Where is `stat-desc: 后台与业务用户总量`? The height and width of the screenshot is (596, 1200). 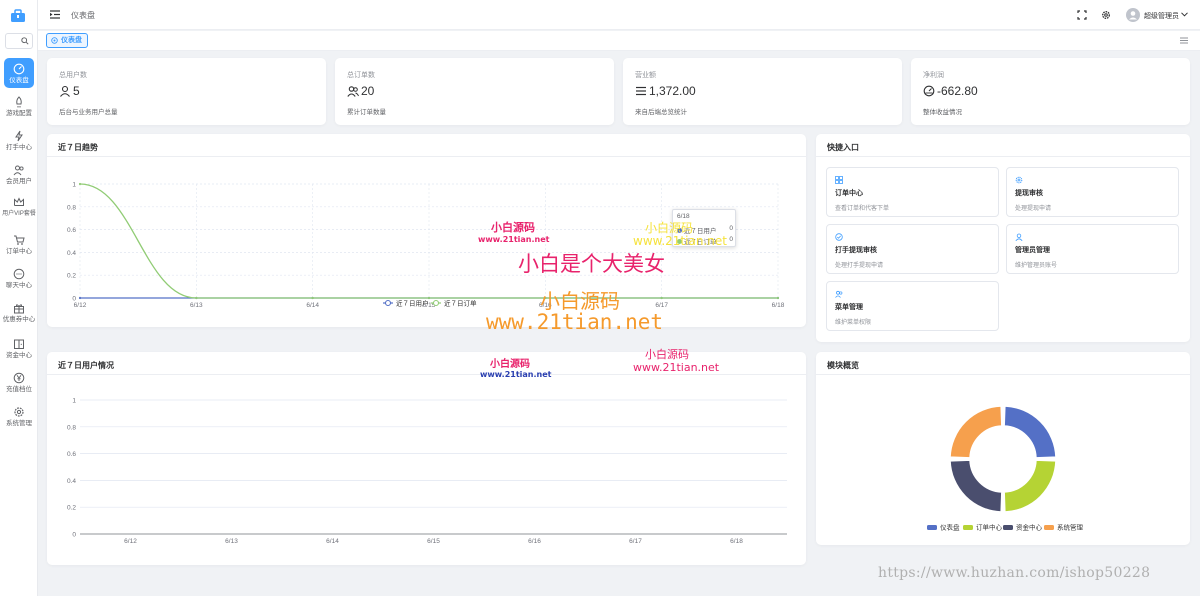
stat-desc: 后台与业务用户总量 is located at coordinates (88, 112).